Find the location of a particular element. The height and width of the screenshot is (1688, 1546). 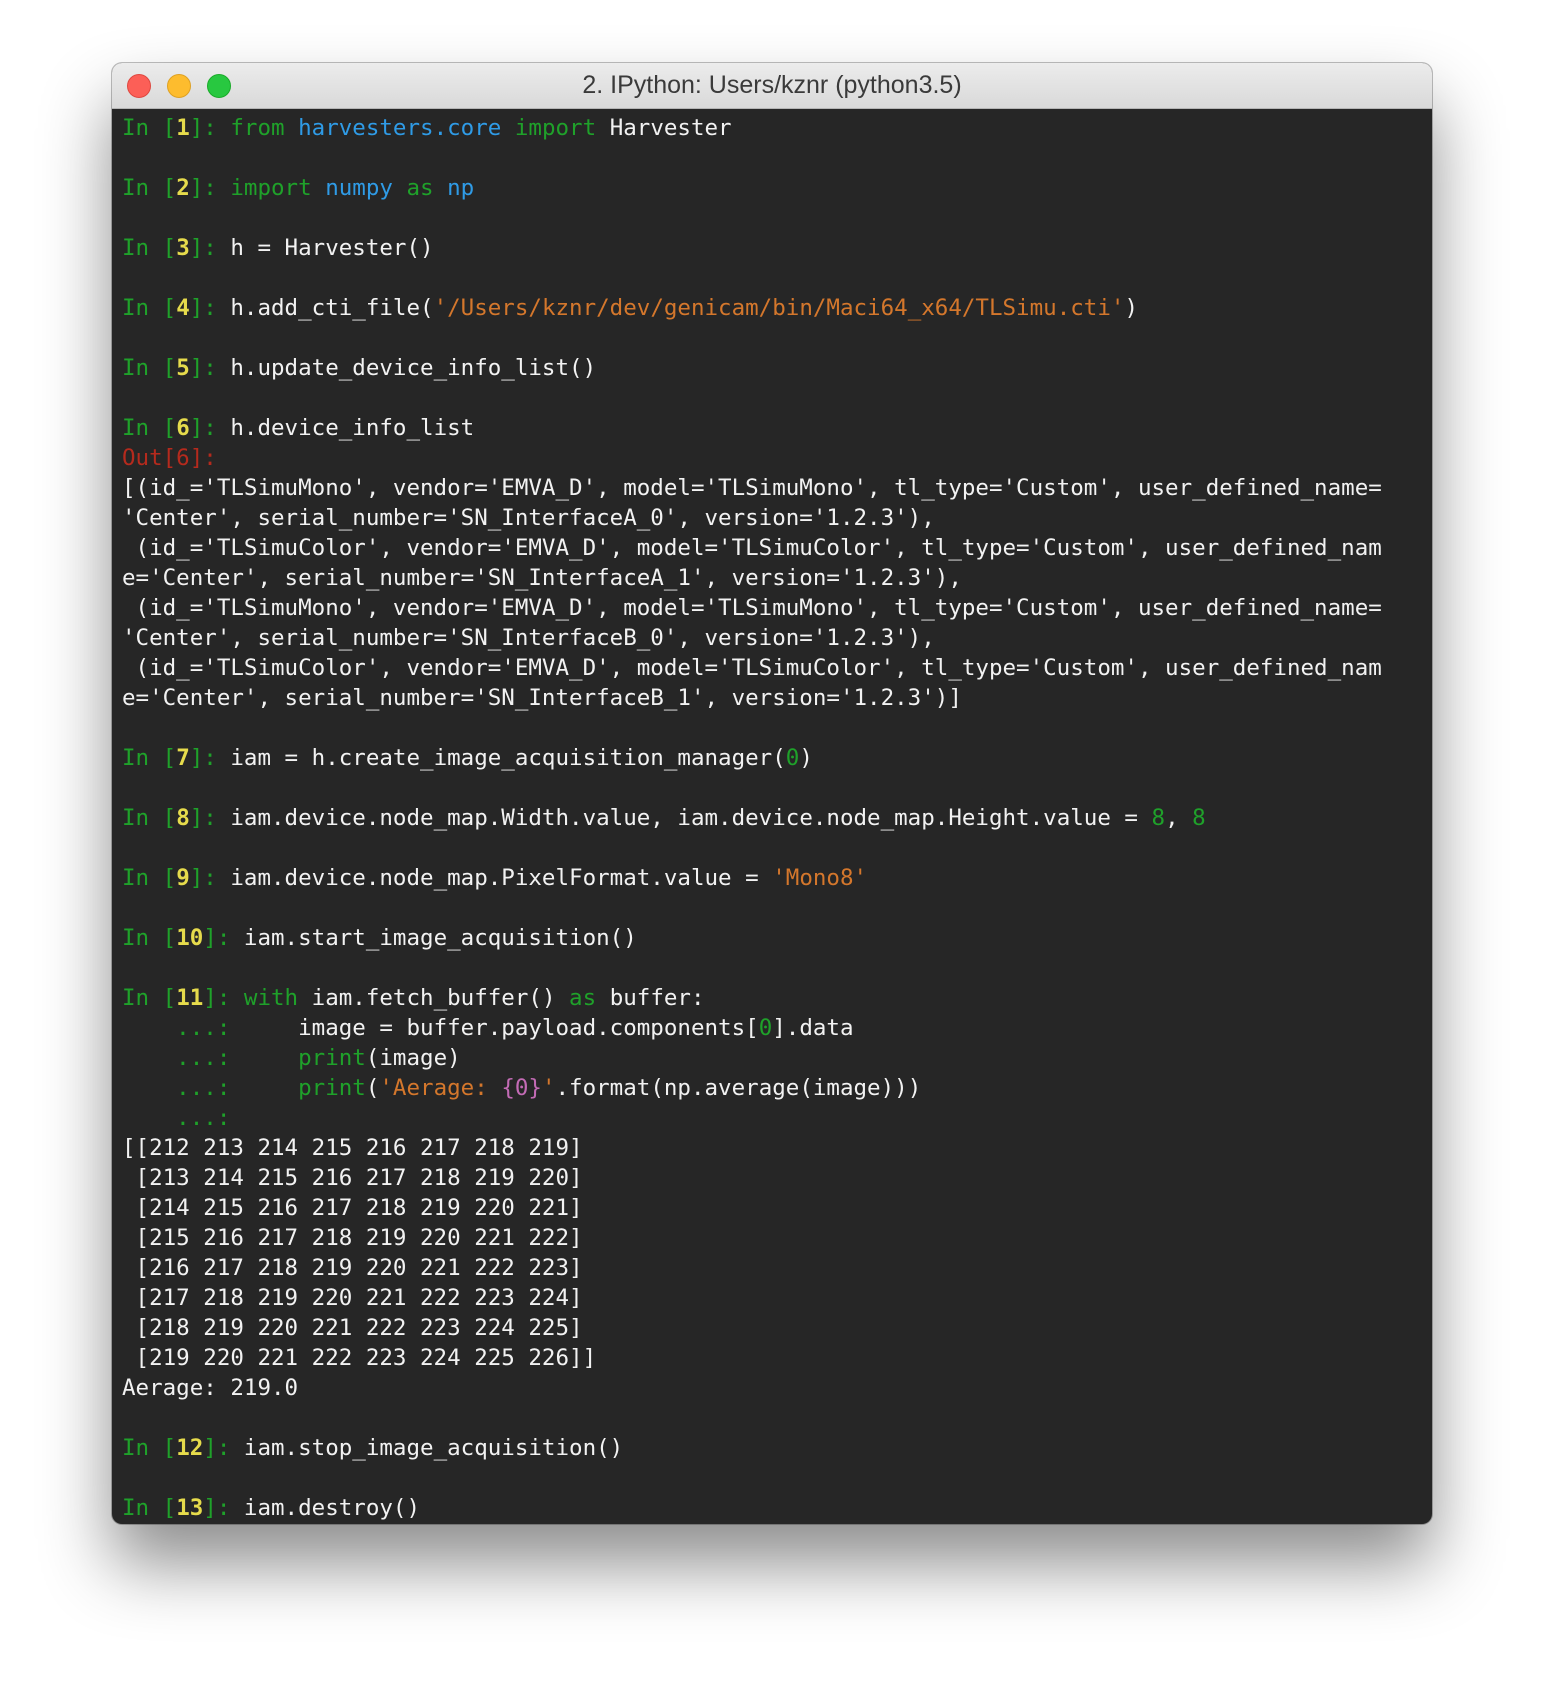

terminal-line: [213 214 215 216 217 218 219 220] is located at coordinates (772, 1178).